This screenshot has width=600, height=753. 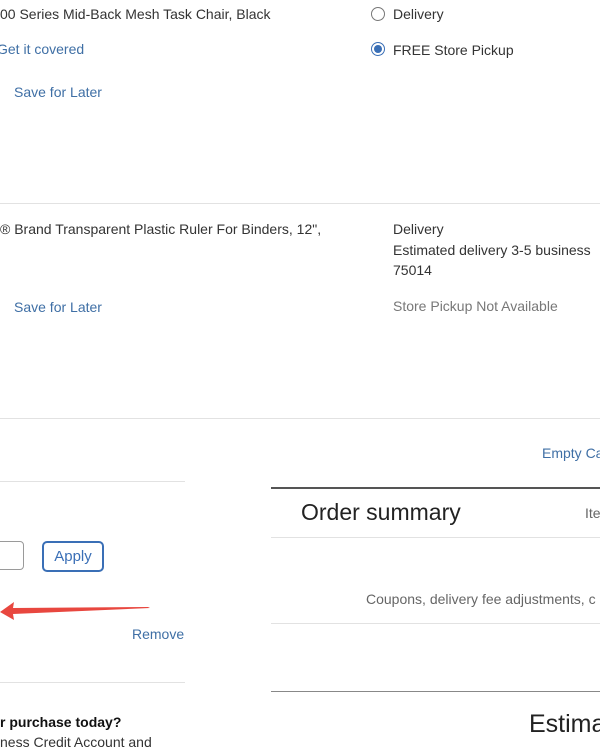 I want to click on annotation-arrow-icon, so click(x=75, y=611).